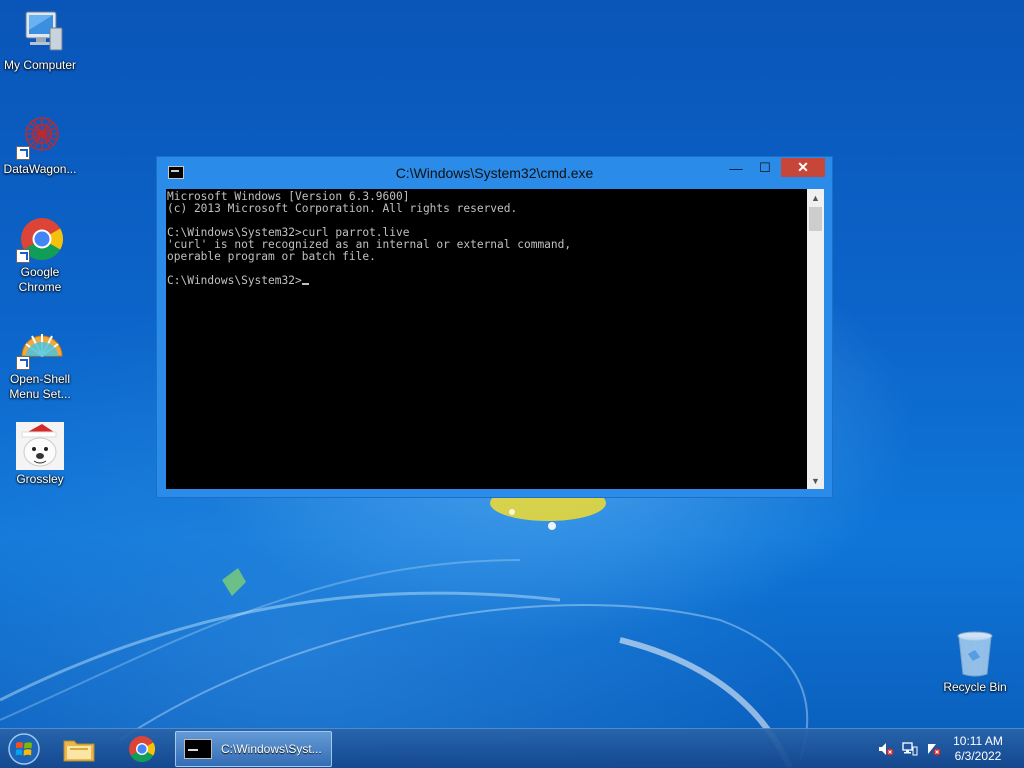  I want to click on folder-icon, so click(79, 751).